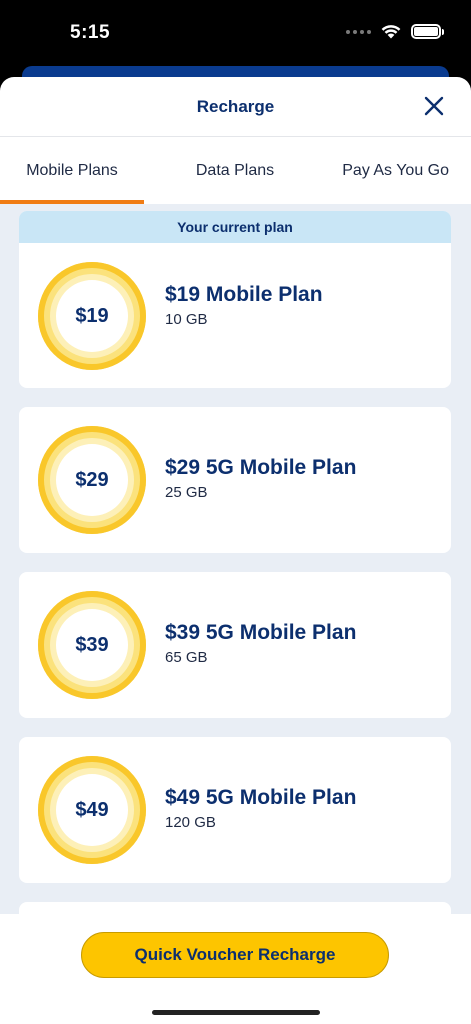 The width and height of the screenshot is (471, 1024). What do you see at coordinates (261, 467) in the screenshot?
I see `plan-name: $29 5G Mobile Plan` at bounding box center [261, 467].